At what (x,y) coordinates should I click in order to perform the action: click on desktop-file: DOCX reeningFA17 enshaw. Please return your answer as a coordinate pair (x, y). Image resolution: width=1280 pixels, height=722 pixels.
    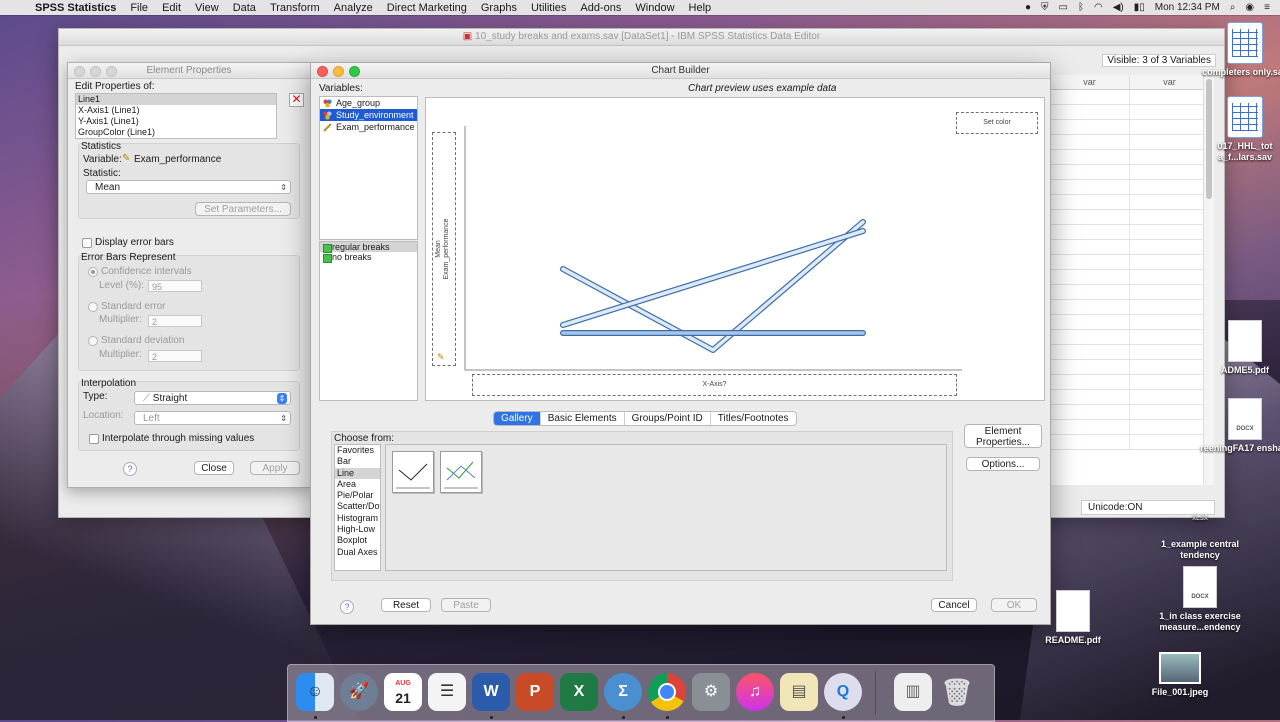
    Looking at the image, I should click on (1240, 426).